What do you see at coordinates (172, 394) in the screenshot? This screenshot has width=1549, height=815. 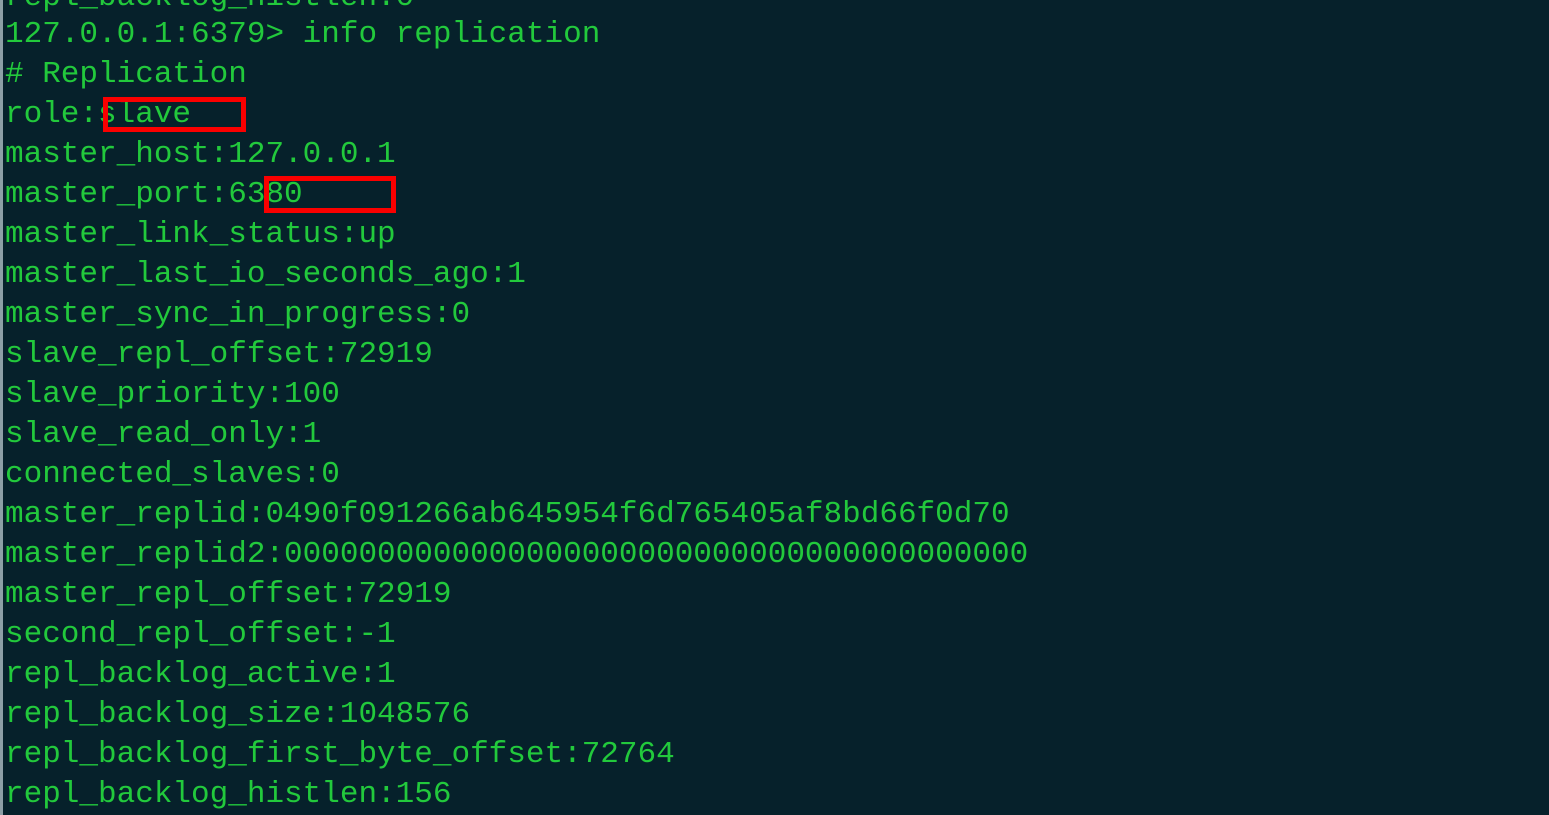 I see `output-line-slave-priority: slave_priority:100` at bounding box center [172, 394].